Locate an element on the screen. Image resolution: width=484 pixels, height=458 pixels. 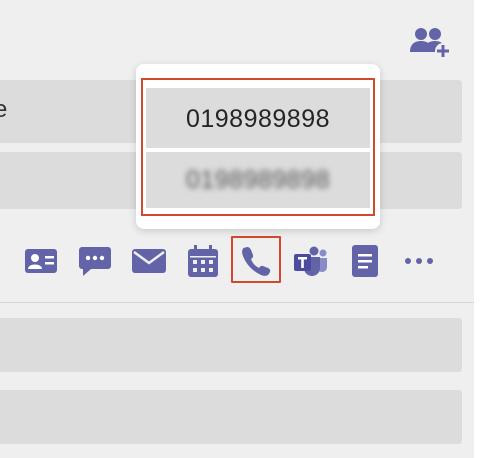
more-icon is located at coordinates (419, 261).